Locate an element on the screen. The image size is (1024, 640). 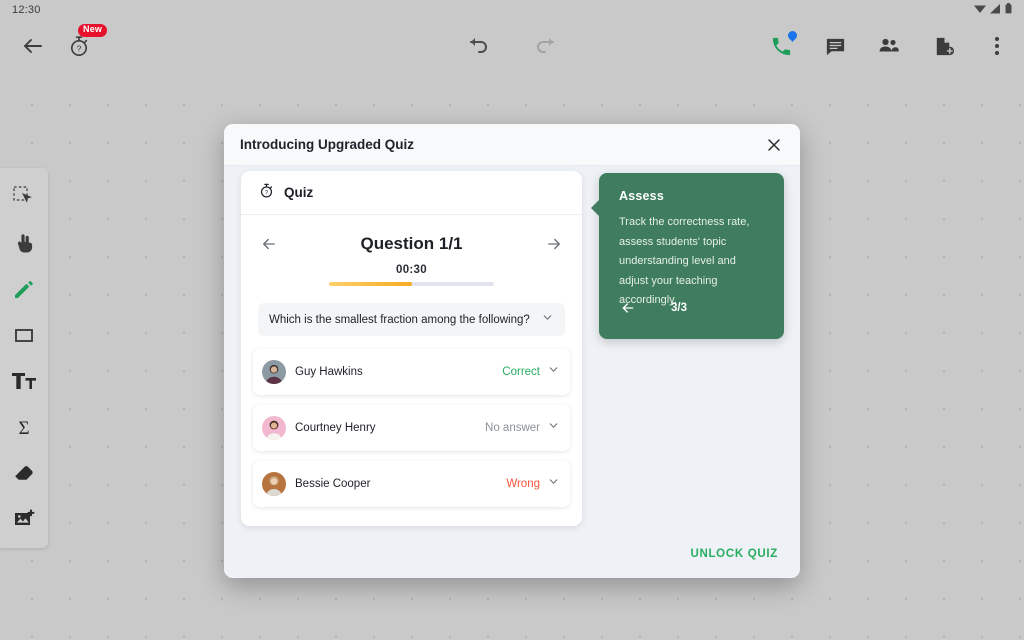
modal-title: Introducing Upgraded Quiz is located at coordinates (327, 144).